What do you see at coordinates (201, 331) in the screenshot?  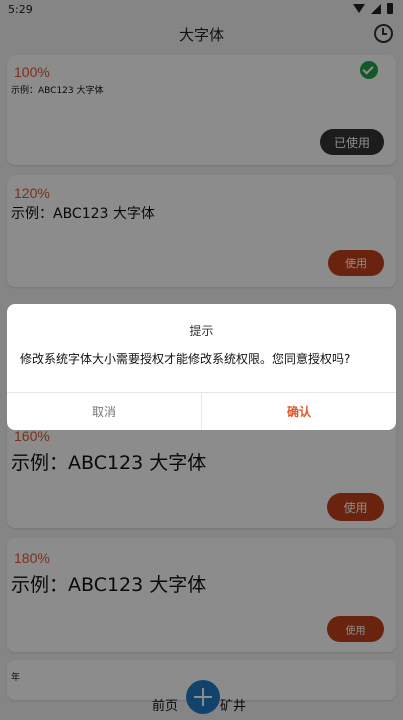 I see `dialog-title: 提示` at bounding box center [201, 331].